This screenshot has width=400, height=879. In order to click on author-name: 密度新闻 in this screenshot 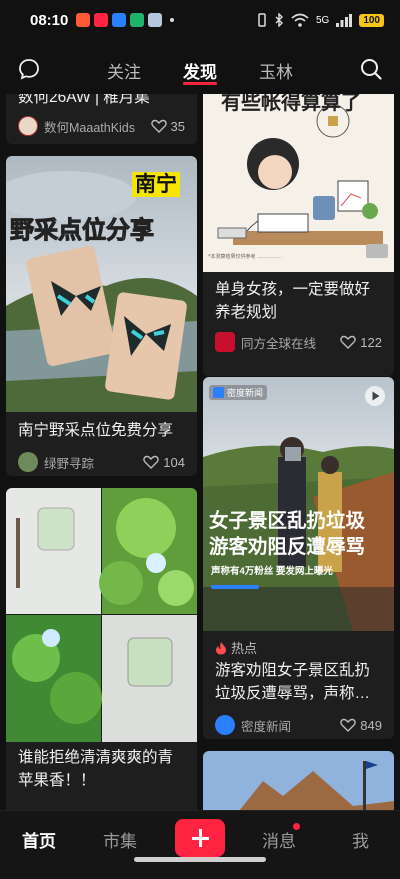, I will do `click(266, 725)`.